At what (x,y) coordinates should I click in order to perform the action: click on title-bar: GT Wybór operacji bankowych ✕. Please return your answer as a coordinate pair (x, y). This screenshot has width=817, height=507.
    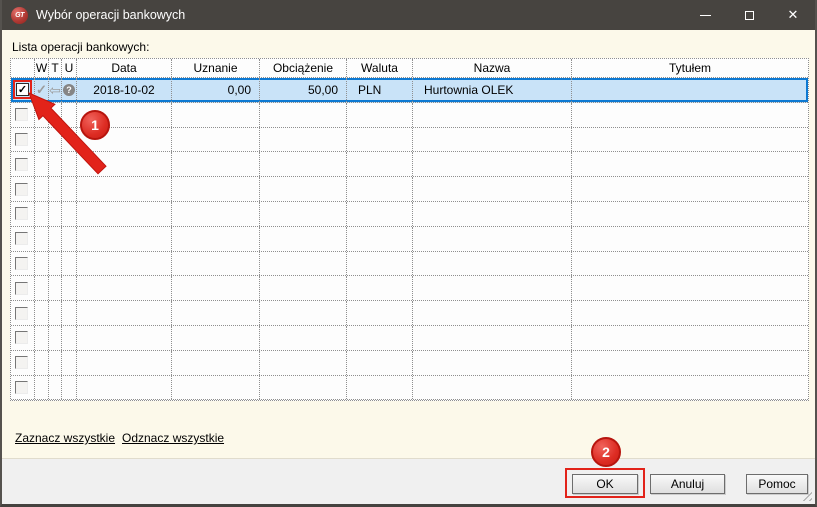
    Looking at the image, I should click on (408, 15).